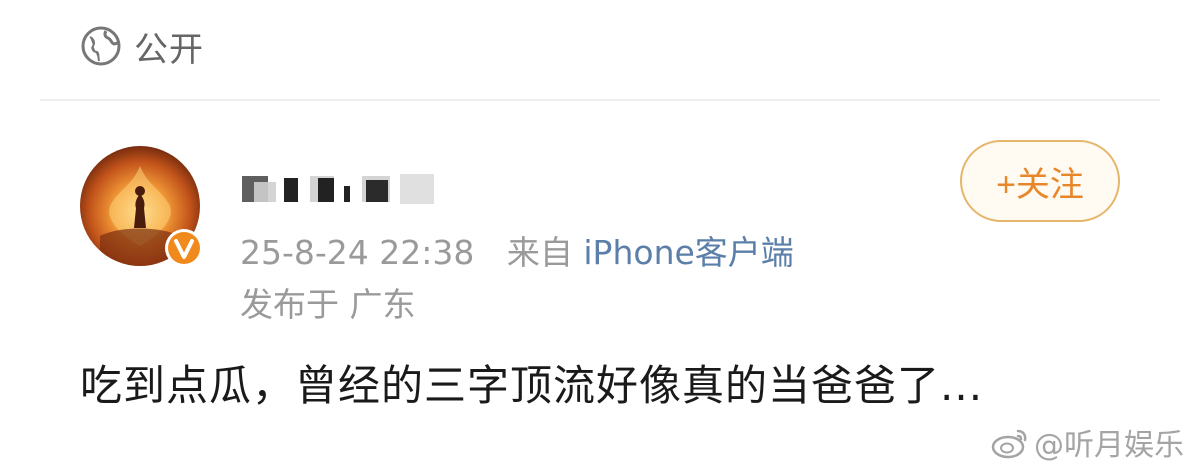  Describe the element at coordinates (688, 252) in the screenshot. I see `post-source-client: iPhone客户端` at that location.